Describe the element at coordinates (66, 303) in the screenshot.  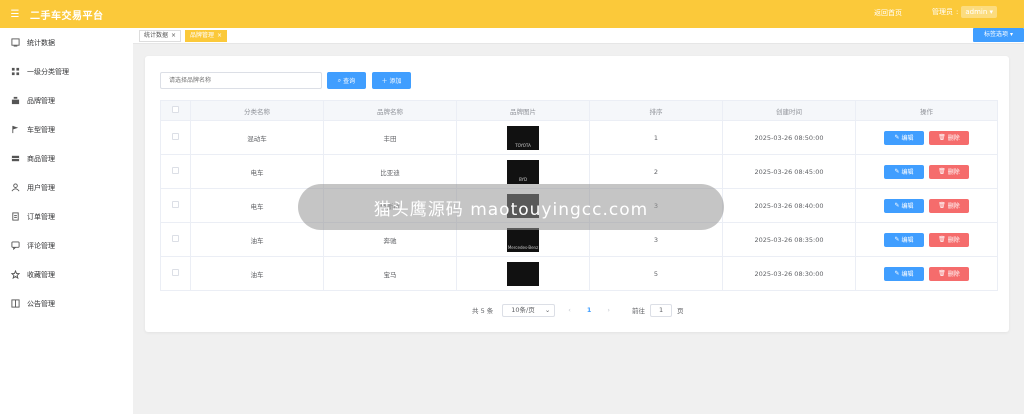
I see `sidebar-item-9: 公告管理` at that location.